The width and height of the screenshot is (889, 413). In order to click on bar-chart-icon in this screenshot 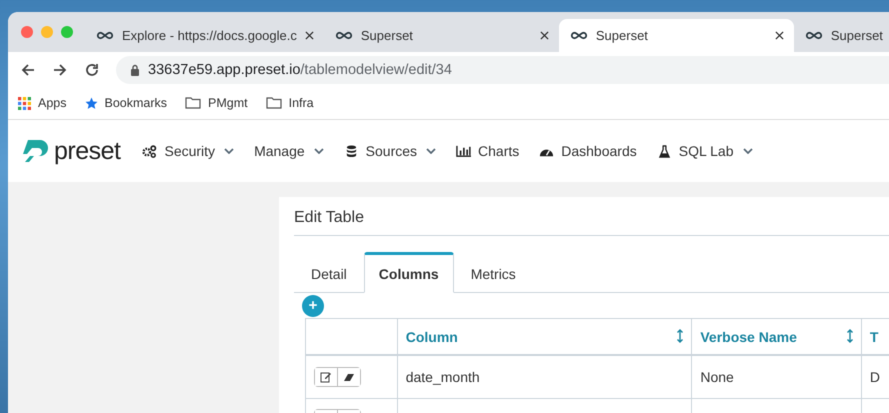, I will do `click(464, 151)`.